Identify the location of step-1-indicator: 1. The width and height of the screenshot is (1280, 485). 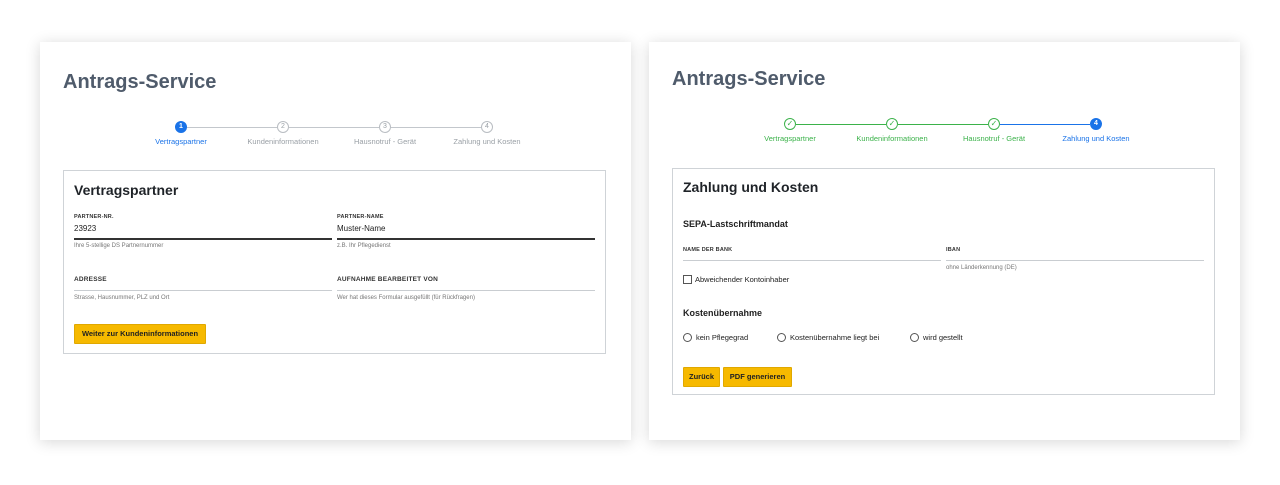
(181, 127).